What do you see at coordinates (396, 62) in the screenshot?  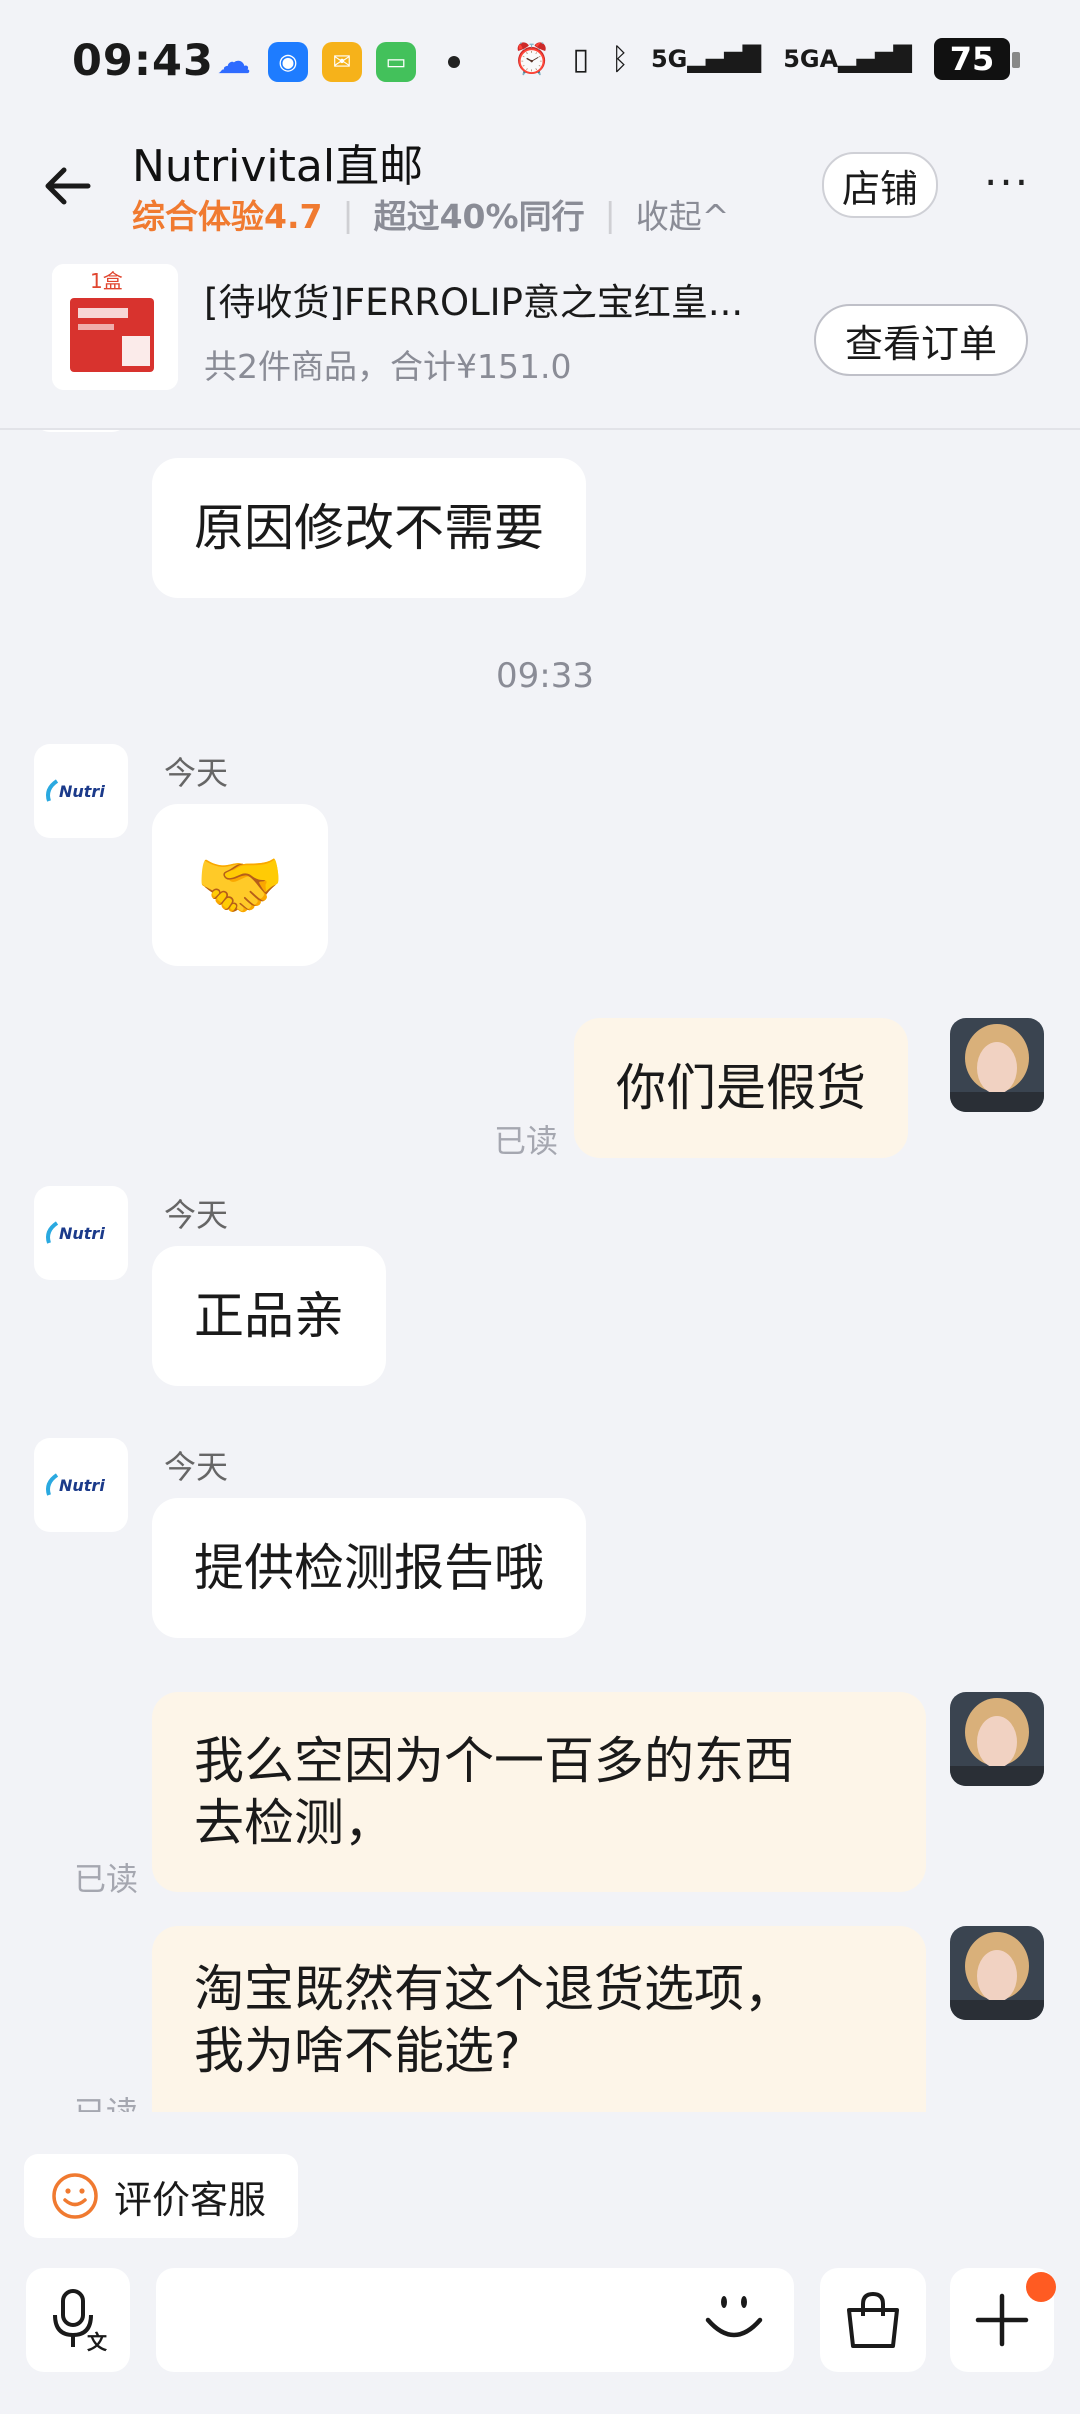 I see `message-icon: ▭` at bounding box center [396, 62].